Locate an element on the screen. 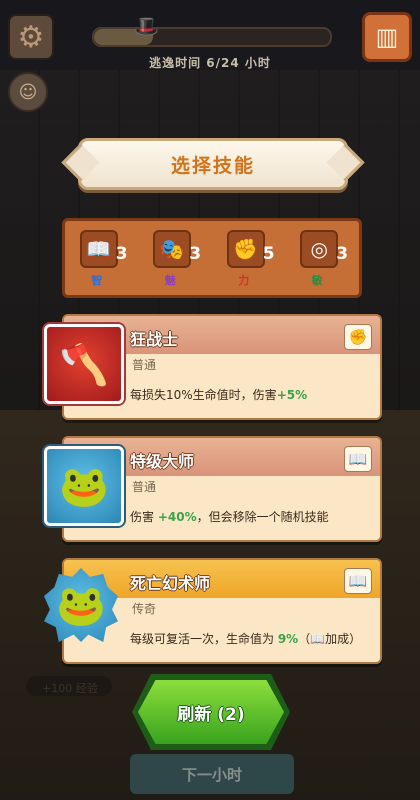 The width and height of the screenshot is (420, 800). desc-highlight: +40% is located at coordinates (177, 517).